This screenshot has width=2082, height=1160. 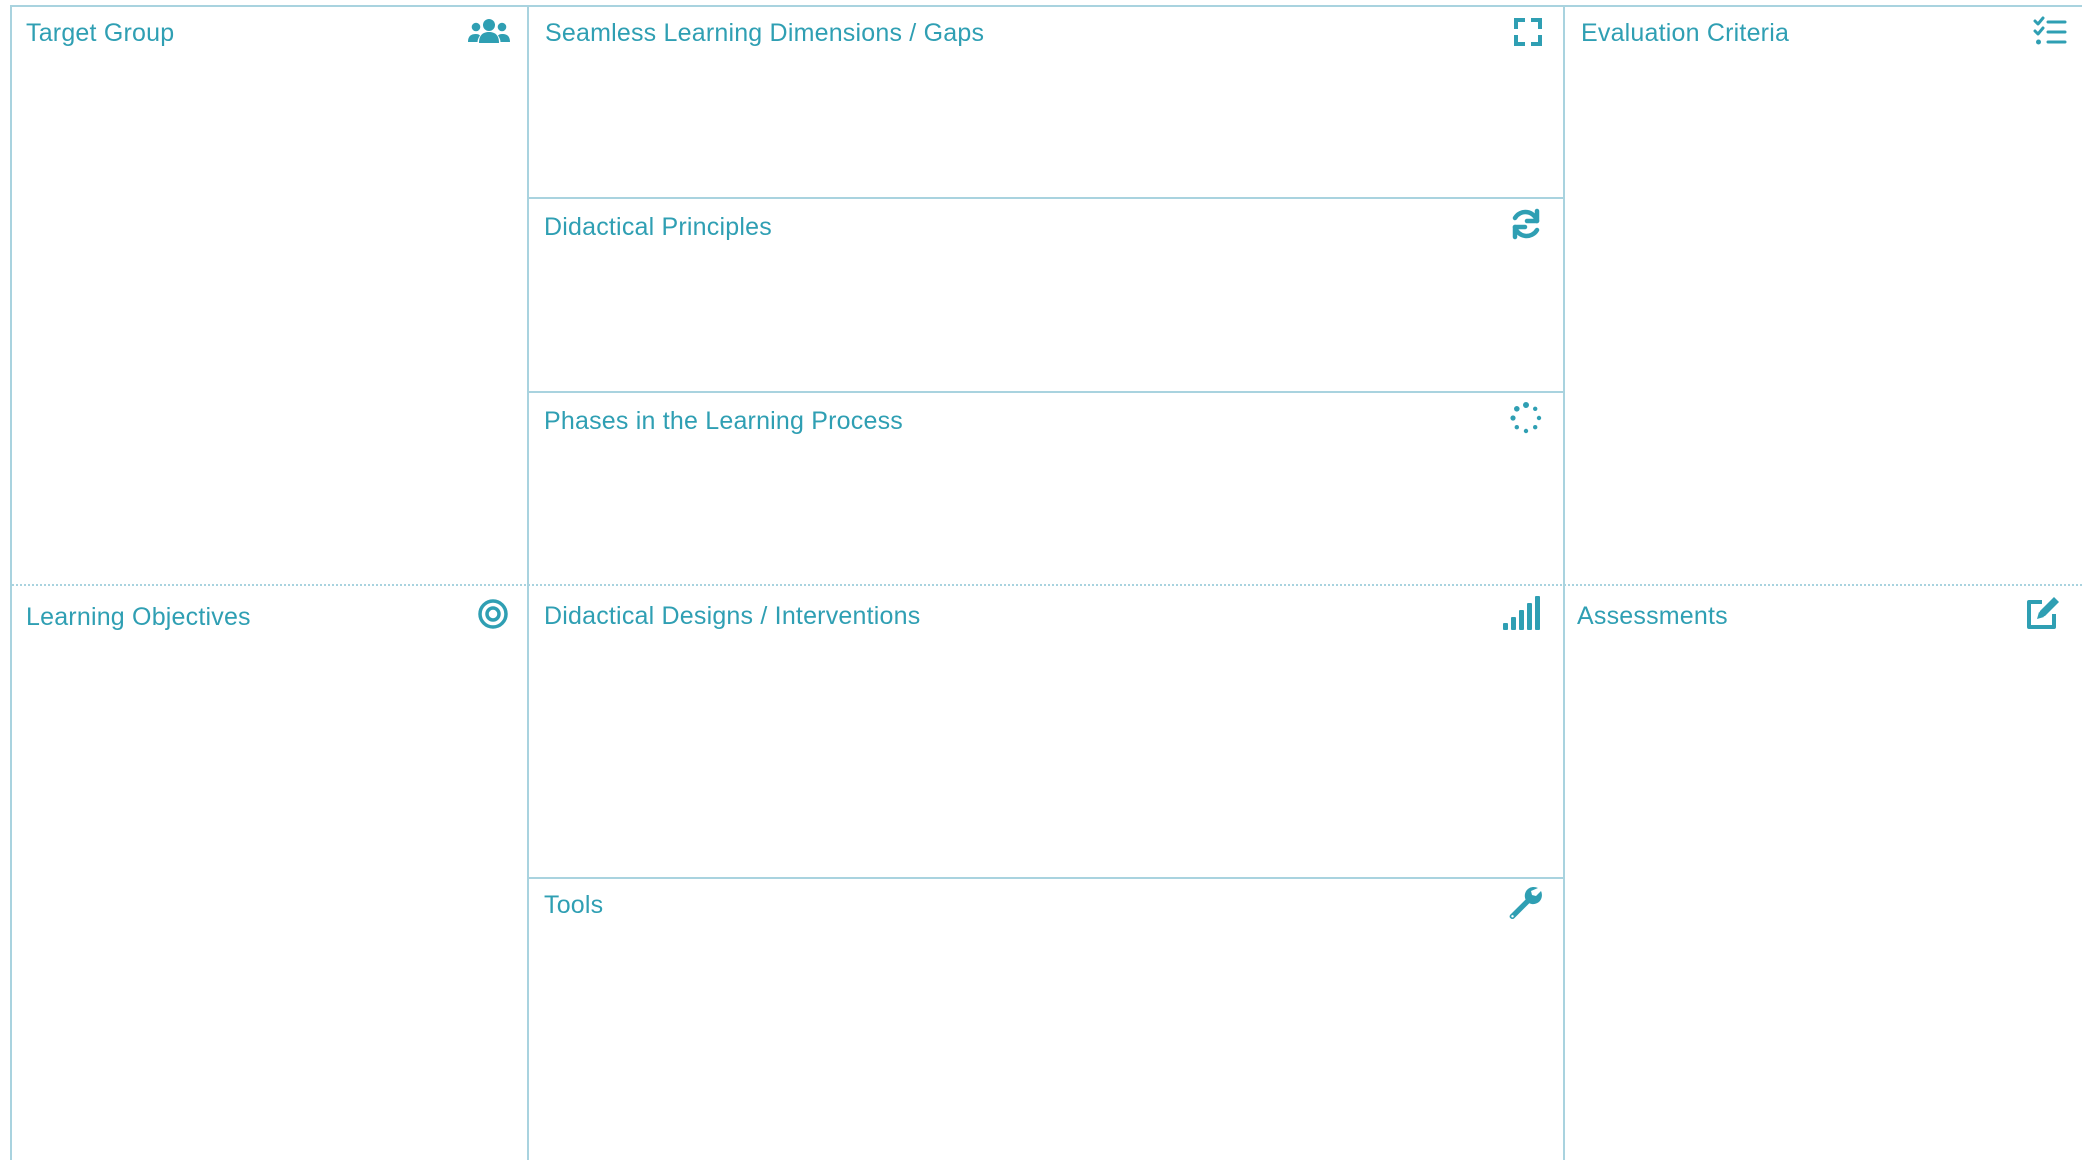 I want to click on learning-phases-title: Phases in the Learning Process, so click(x=723, y=421).